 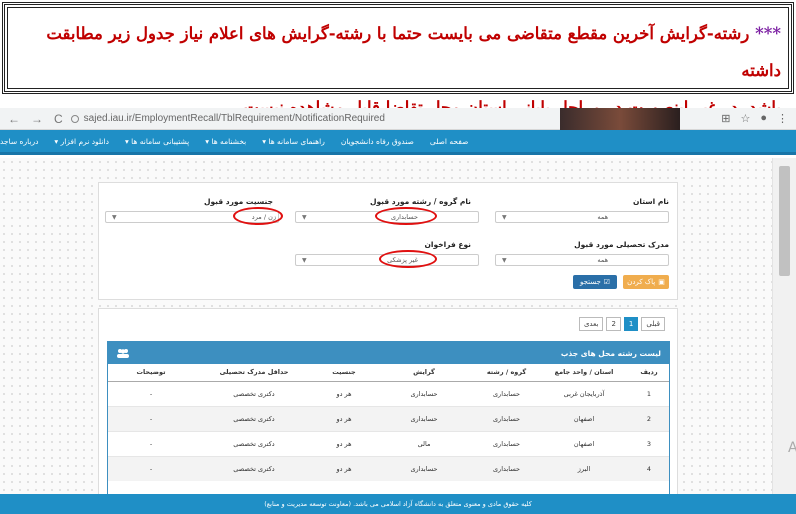 What do you see at coordinates (37, 119) in the screenshot?
I see `forward-icon: →` at bounding box center [37, 119].